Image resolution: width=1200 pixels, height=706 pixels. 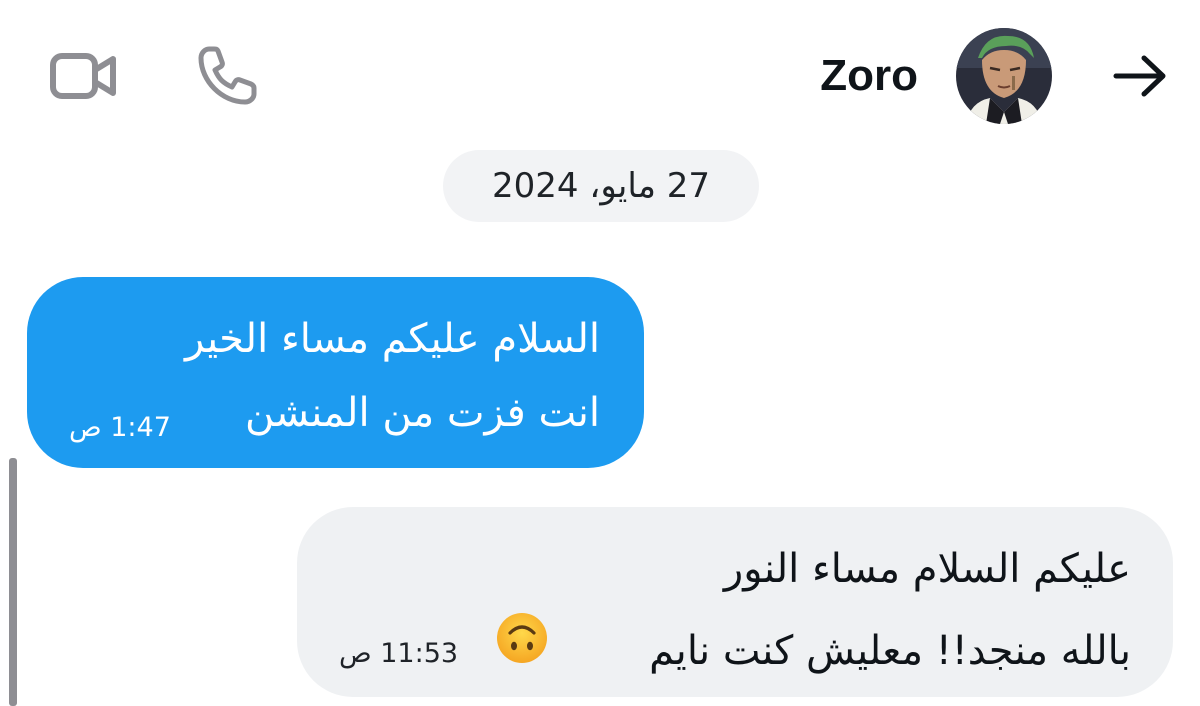 What do you see at coordinates (13, 582) in the screenshot?
I see `scrollbar-thumb` at bounding box center [13, 582].